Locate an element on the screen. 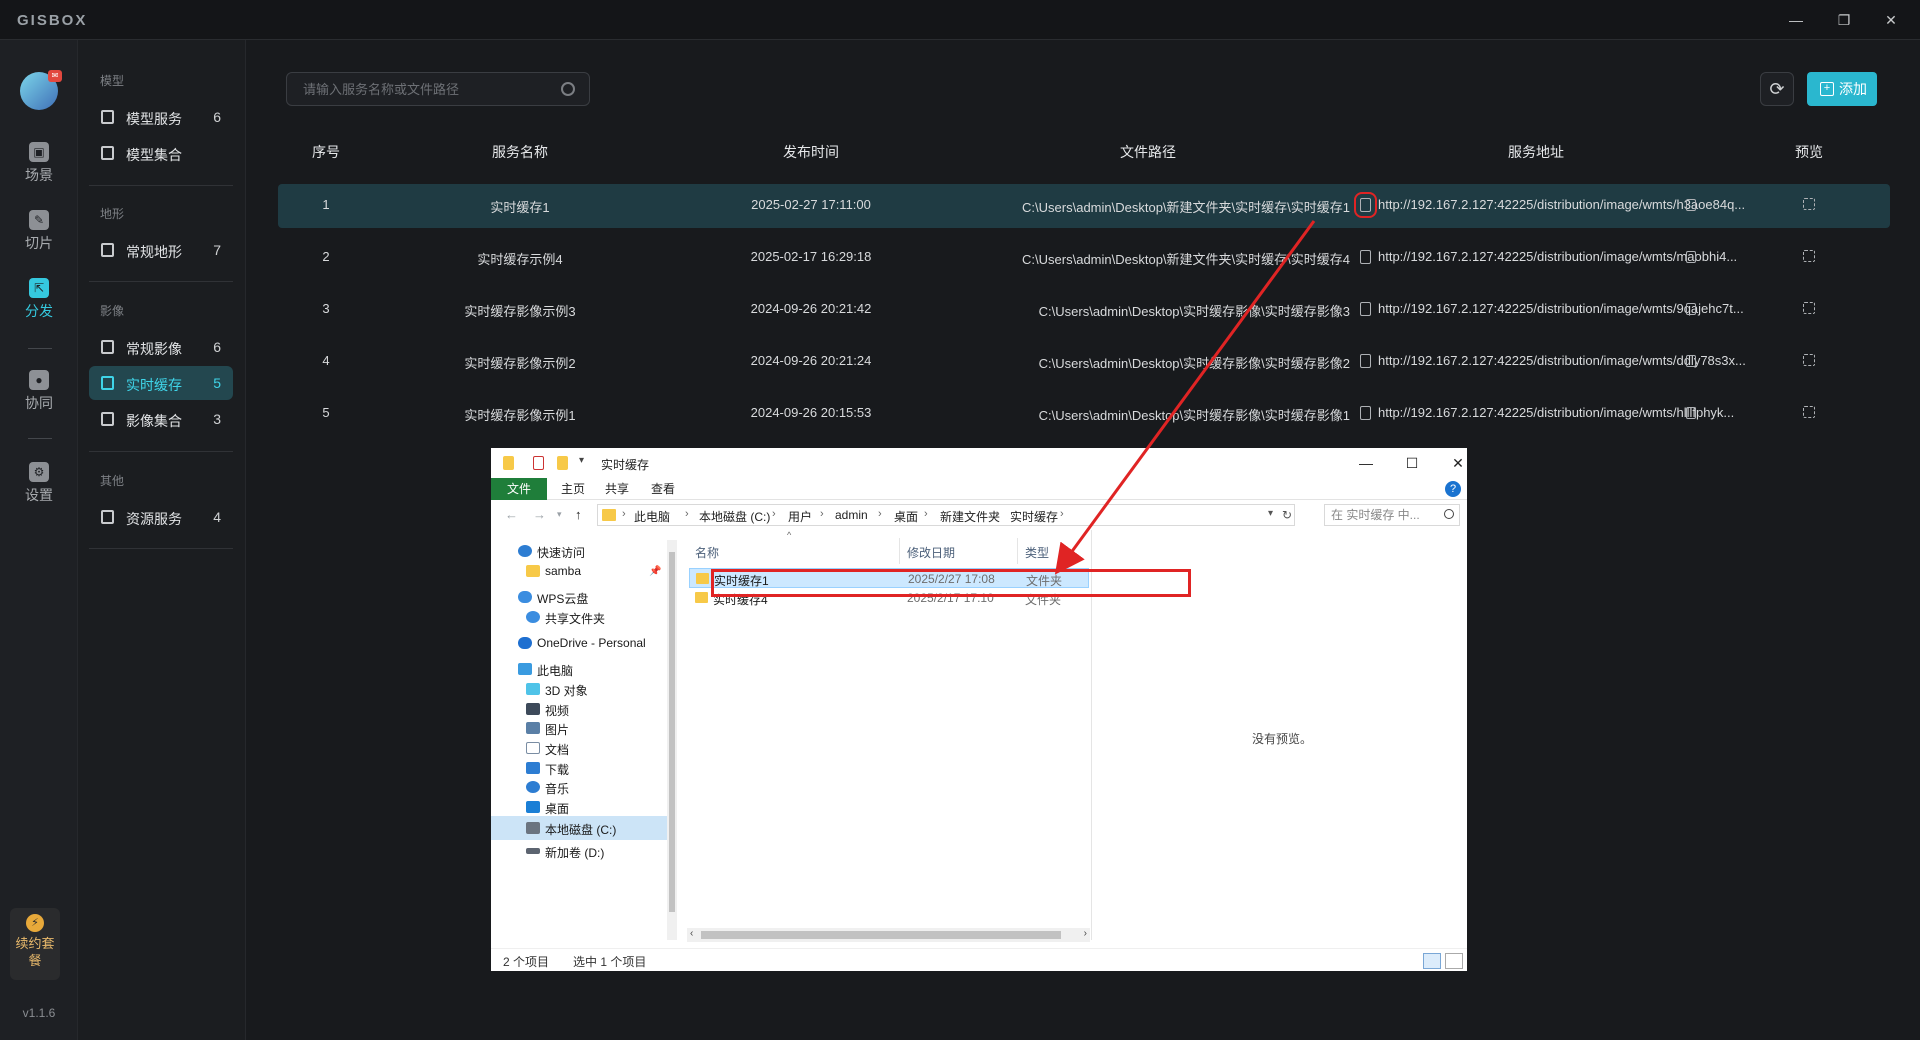 The height and width of the screenshot is (1040, 1920). nav-scrollbar is located at coordinates (672, 740).